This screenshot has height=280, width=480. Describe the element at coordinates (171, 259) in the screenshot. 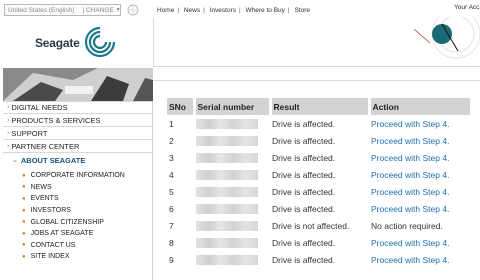

I see `cell-sno: 9` at that location.